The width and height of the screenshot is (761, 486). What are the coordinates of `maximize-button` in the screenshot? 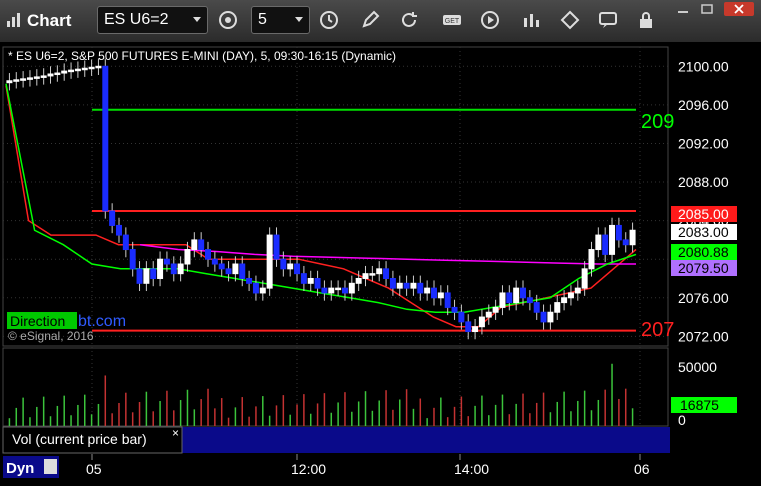 It's located at (707, 9).